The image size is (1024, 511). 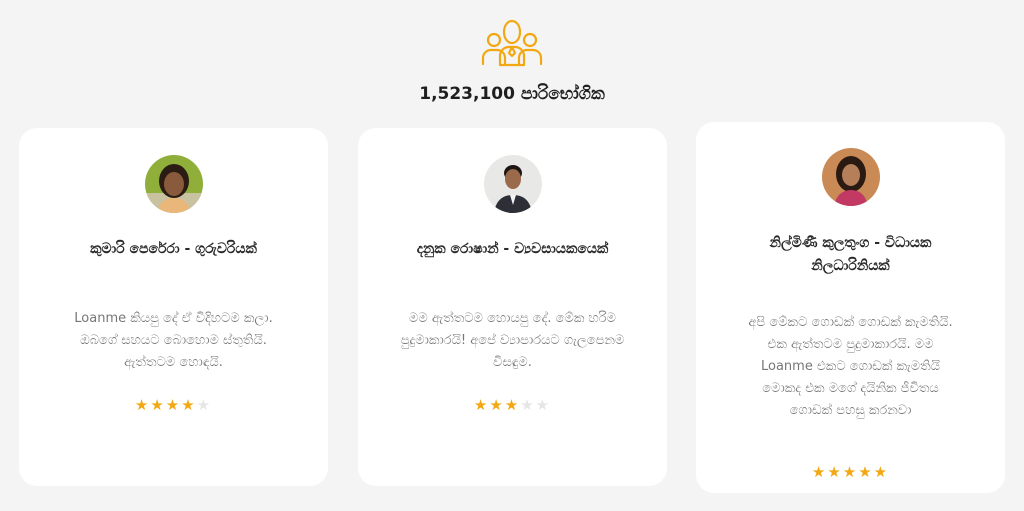 I want to click on users-group-icon, so click(x=512, y=43).